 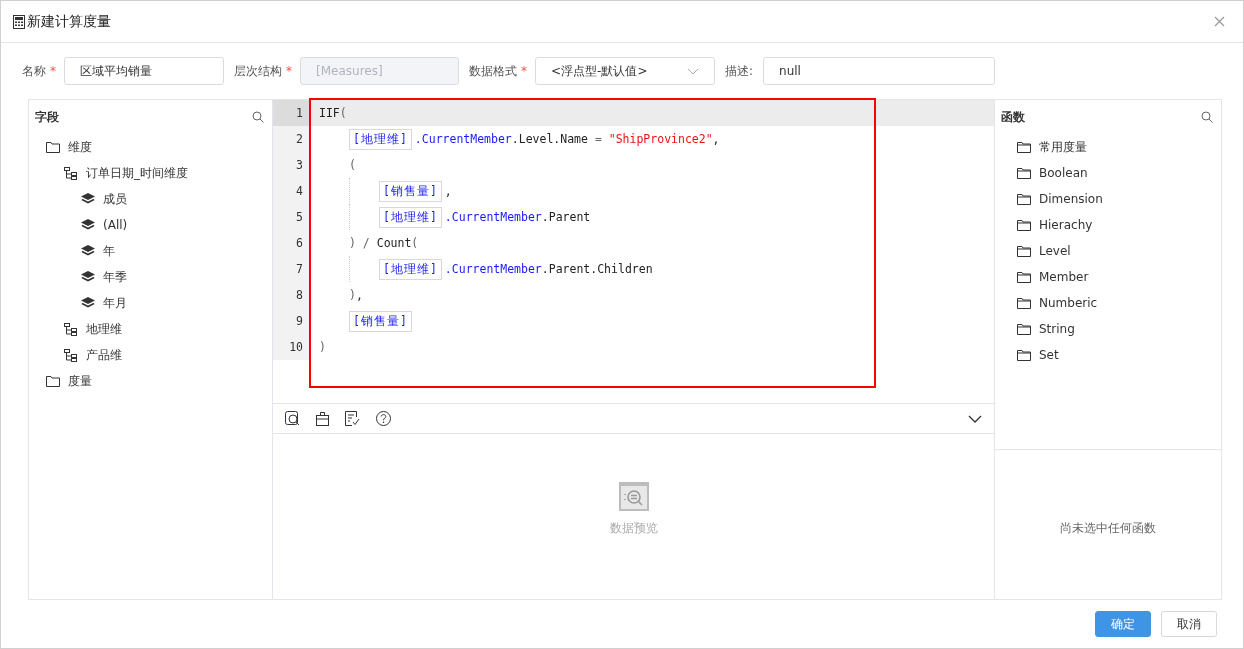 I want to click on tree-item: 地理维, so click(x=104, y=329).